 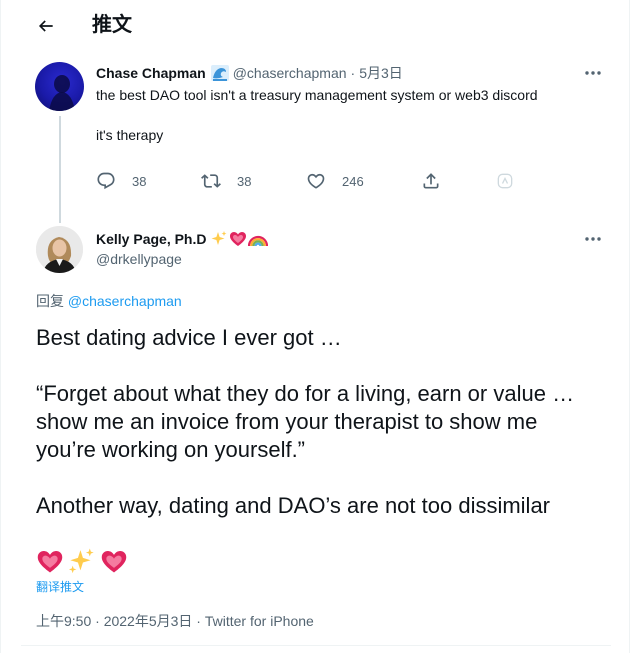 I want to click on reply-button: 38, so click(x=121, y=181).